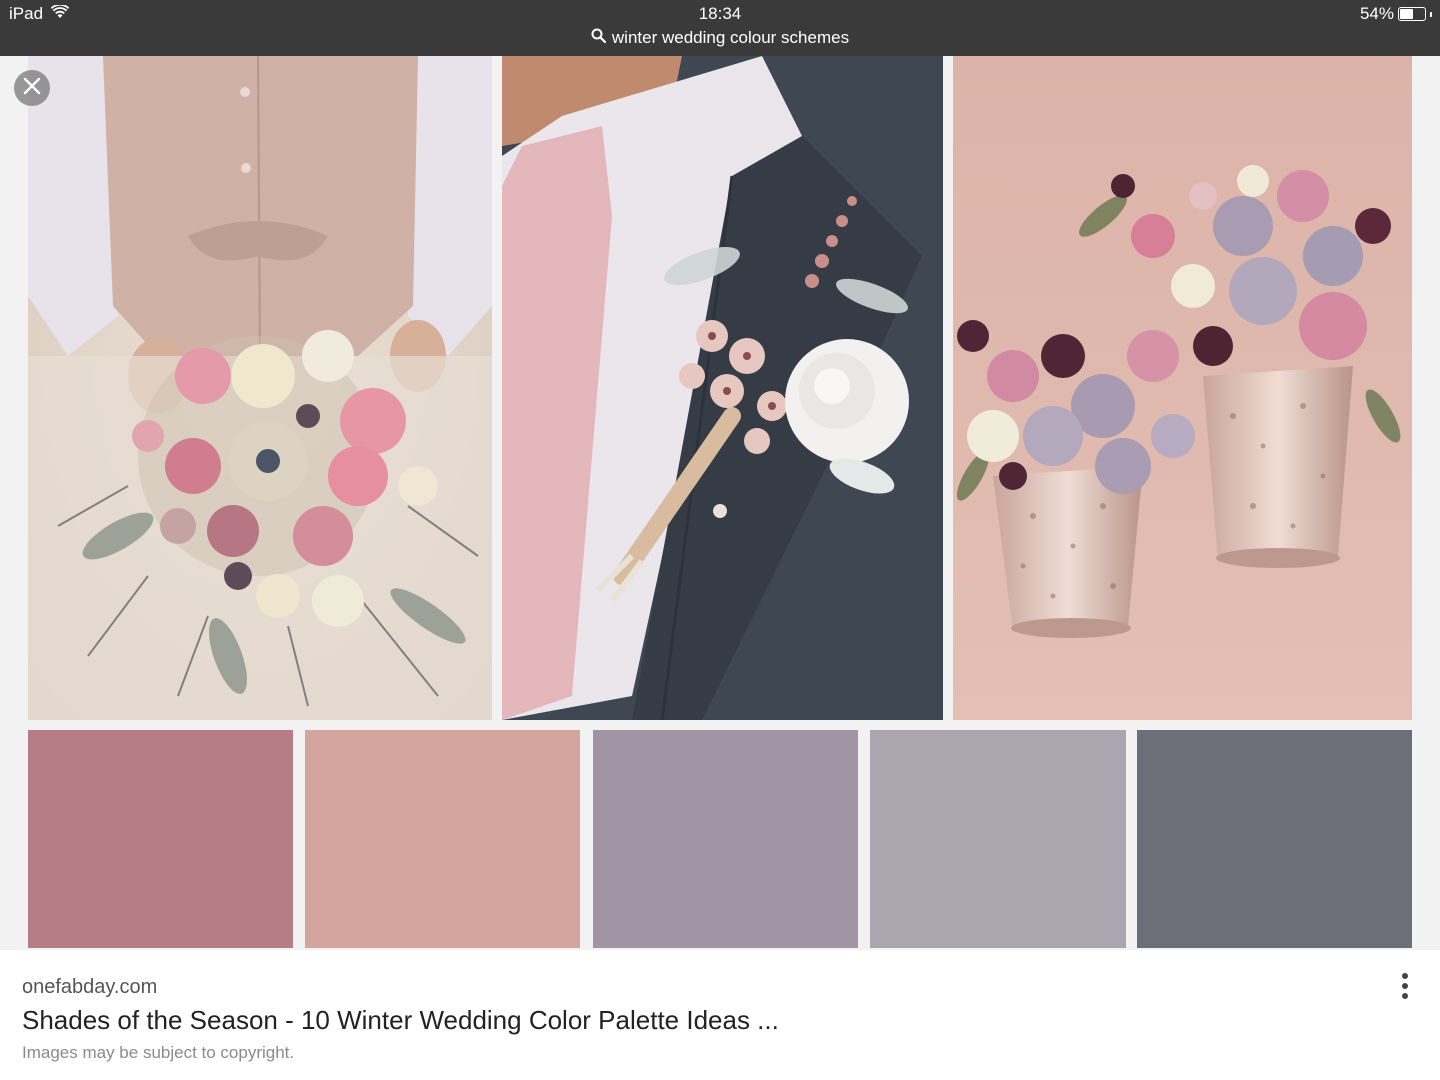 The height and width of the screenshot is (1080, 1440). What do you see at coordinates (730, 37) in the screenshot?
I see `search-query-text: winter wedding colour schemes` at bounding box center [730, 37].